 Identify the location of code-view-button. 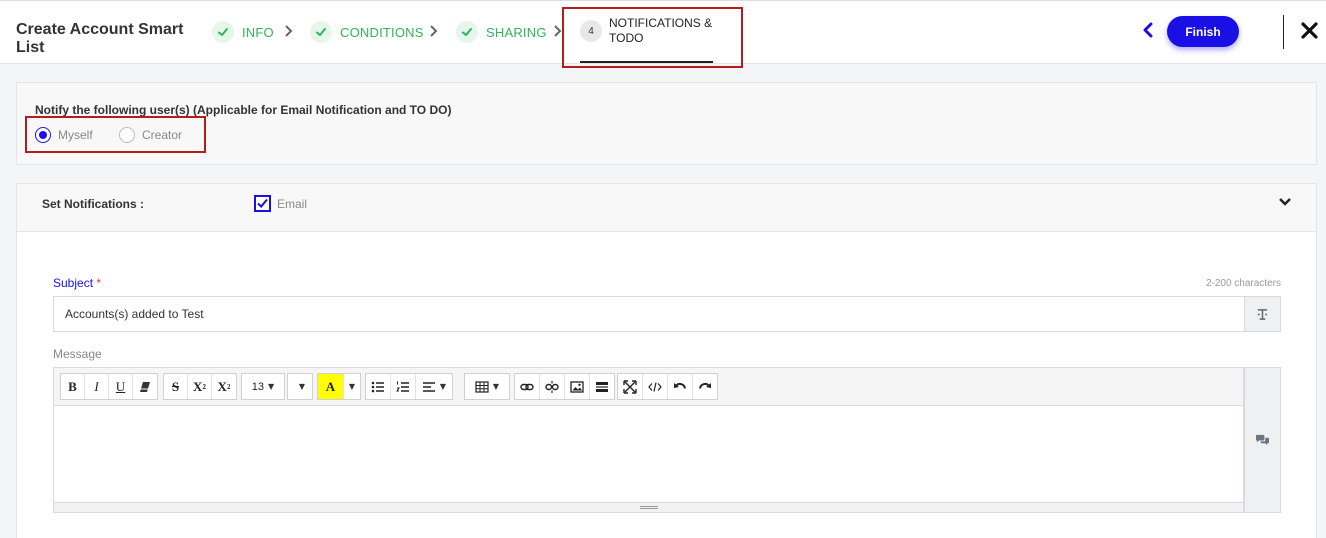
(655, 386).